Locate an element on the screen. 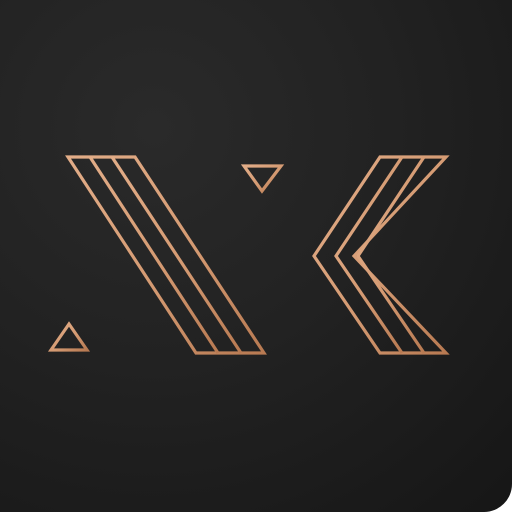 The image size is (512, 512). right-chevron-shape is located at coordinates (381, 255).